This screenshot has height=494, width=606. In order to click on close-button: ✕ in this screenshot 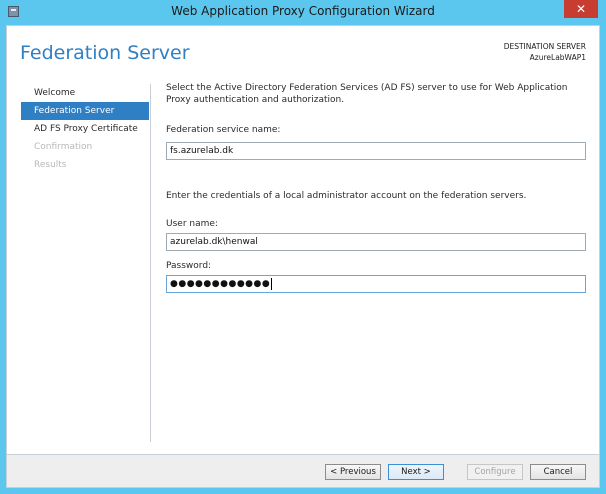, I will do `click(581, 9)`.